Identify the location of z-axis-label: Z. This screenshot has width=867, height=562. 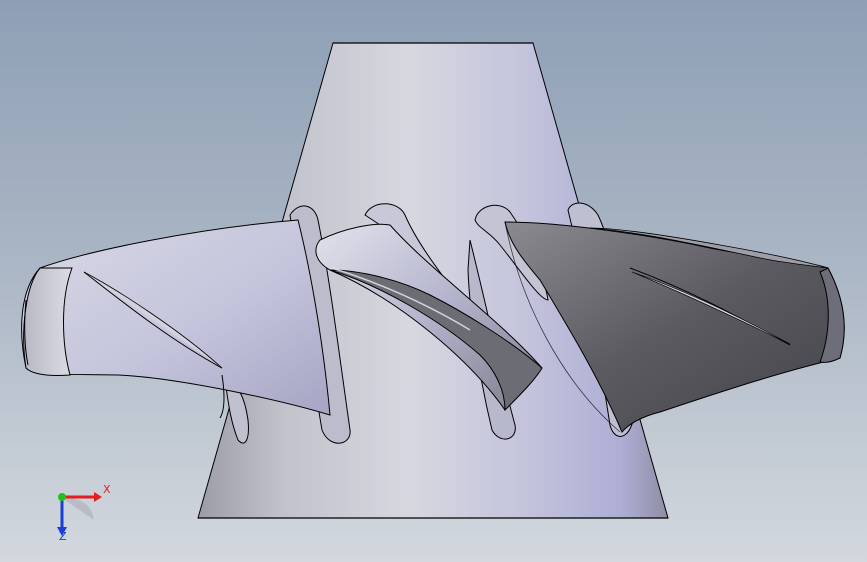
(63, 536).